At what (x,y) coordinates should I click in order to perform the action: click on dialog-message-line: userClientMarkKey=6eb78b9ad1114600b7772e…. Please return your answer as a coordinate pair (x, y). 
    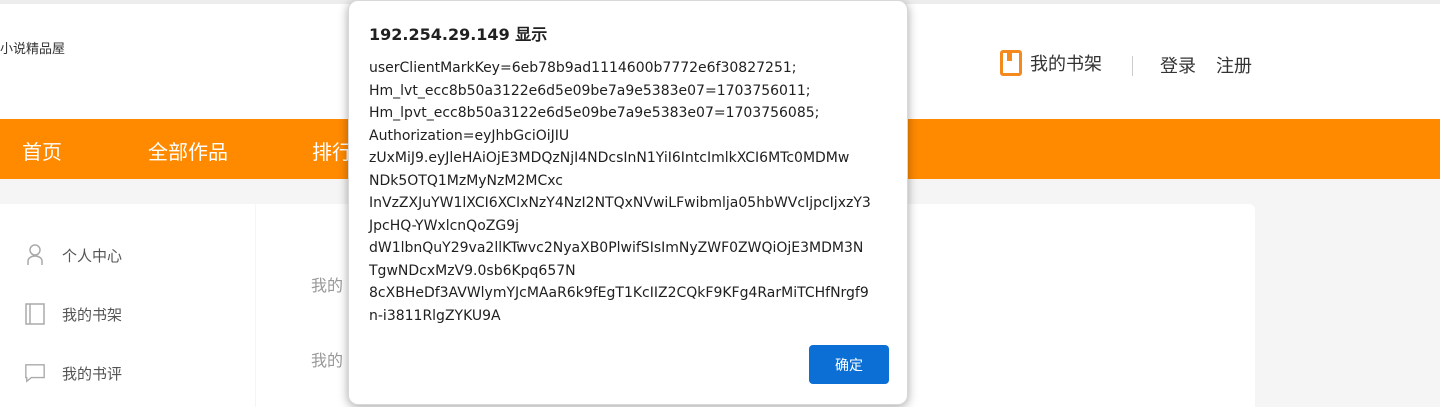
    Looking at the image, I should click on (583, 68).